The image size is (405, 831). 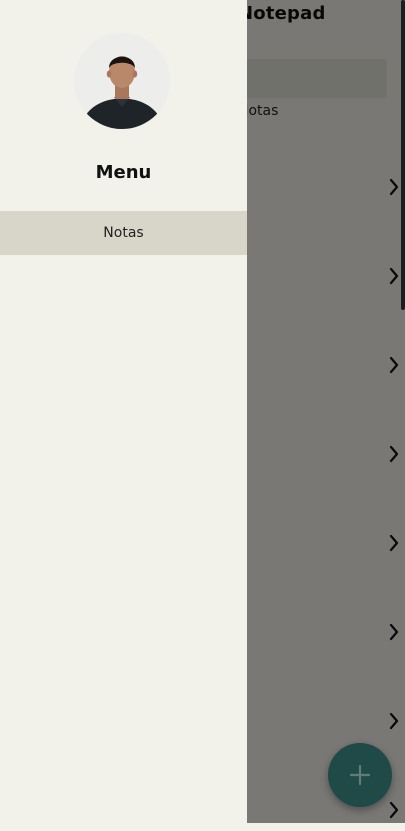 I want to click on drawer-item-label: Notas, so click(x=123, y=233).